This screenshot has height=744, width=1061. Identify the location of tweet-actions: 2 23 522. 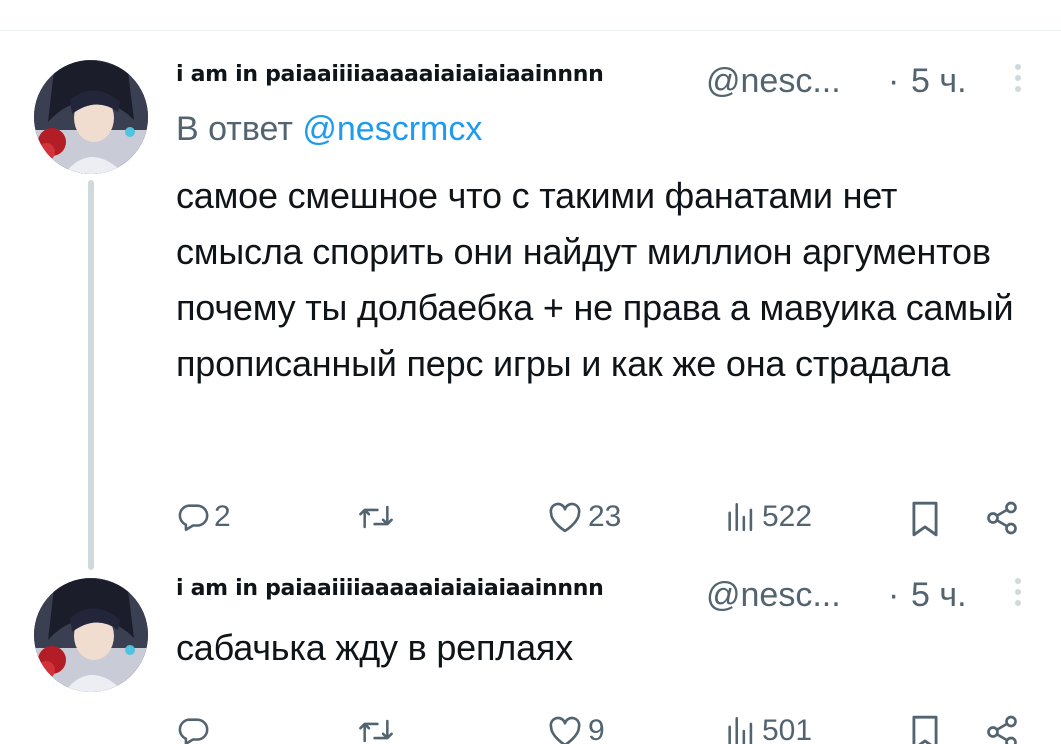
(603, 523).